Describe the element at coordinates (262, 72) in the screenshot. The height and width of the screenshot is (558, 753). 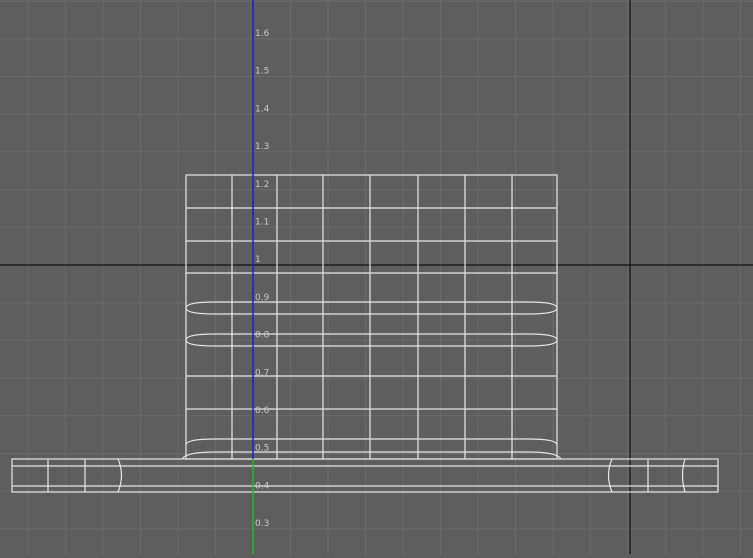
I see `ruler-label: 1.5` at that location.